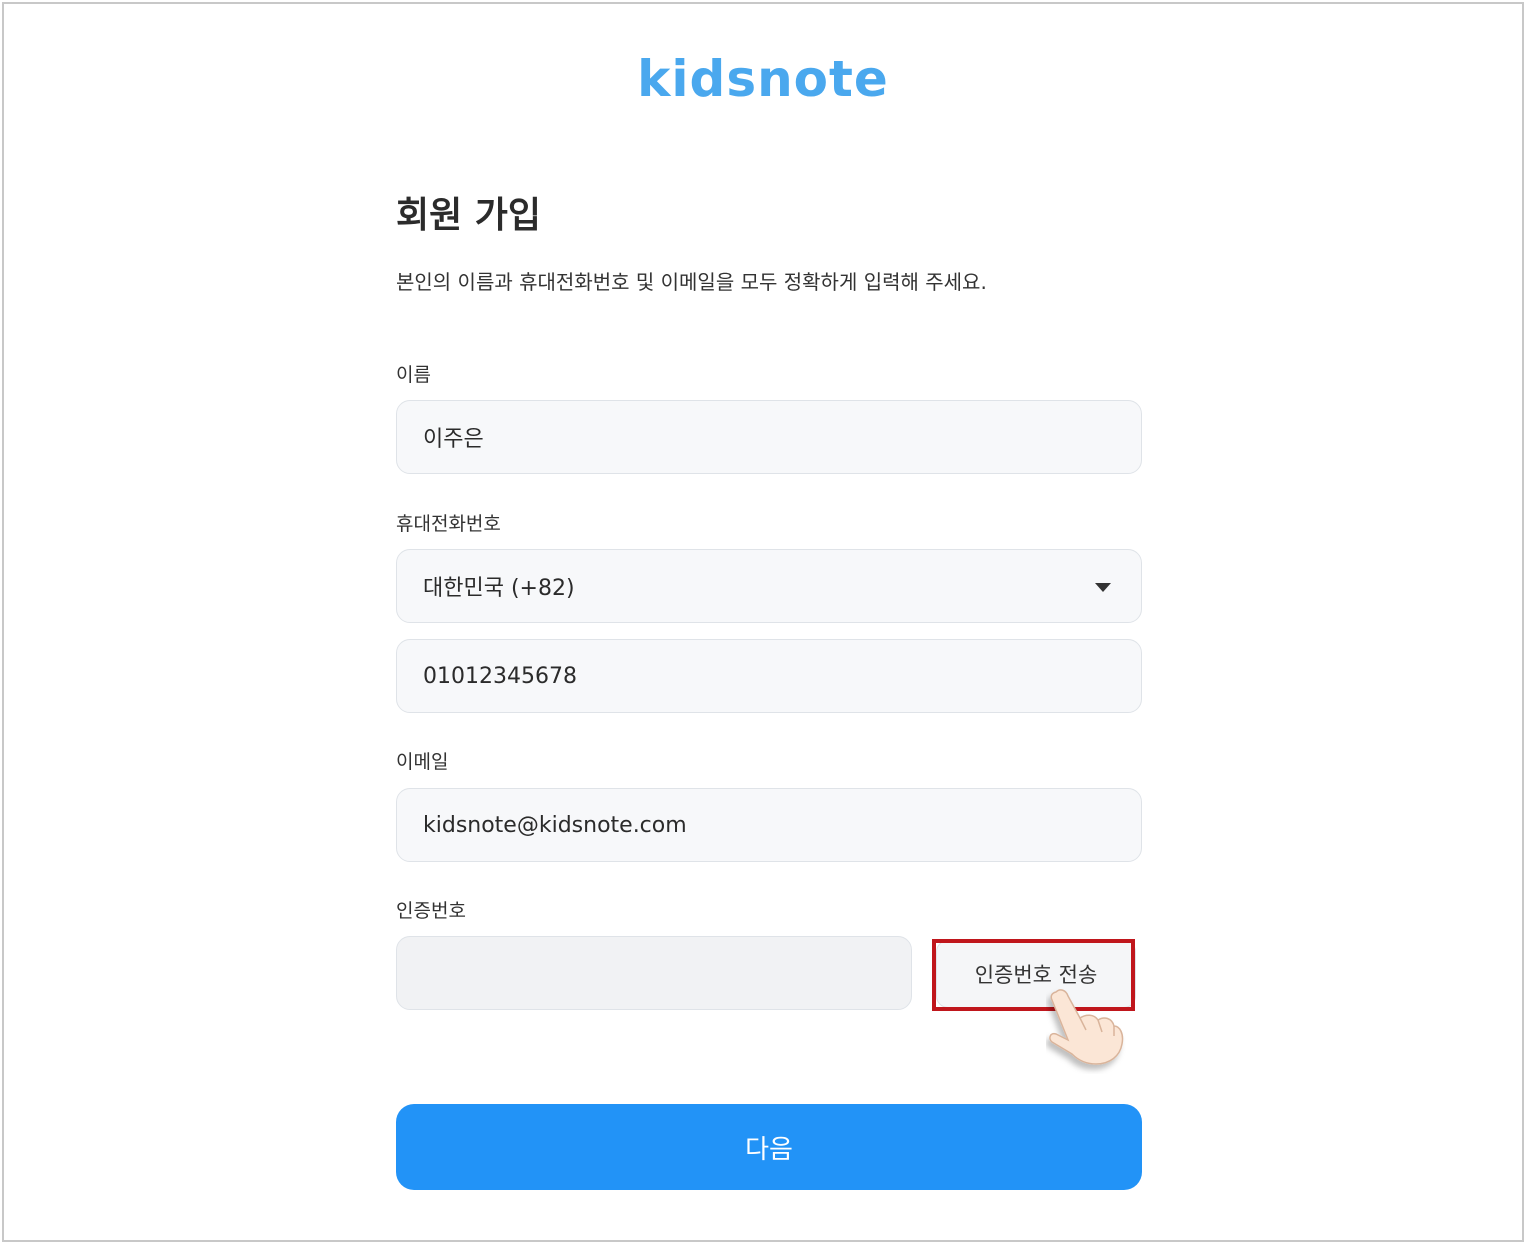 This screenshot has width=1530, height=1252. Describe the element at coordinates (1086, 1027) in the screenshot. I see `pointing-hand-icon` at that location.